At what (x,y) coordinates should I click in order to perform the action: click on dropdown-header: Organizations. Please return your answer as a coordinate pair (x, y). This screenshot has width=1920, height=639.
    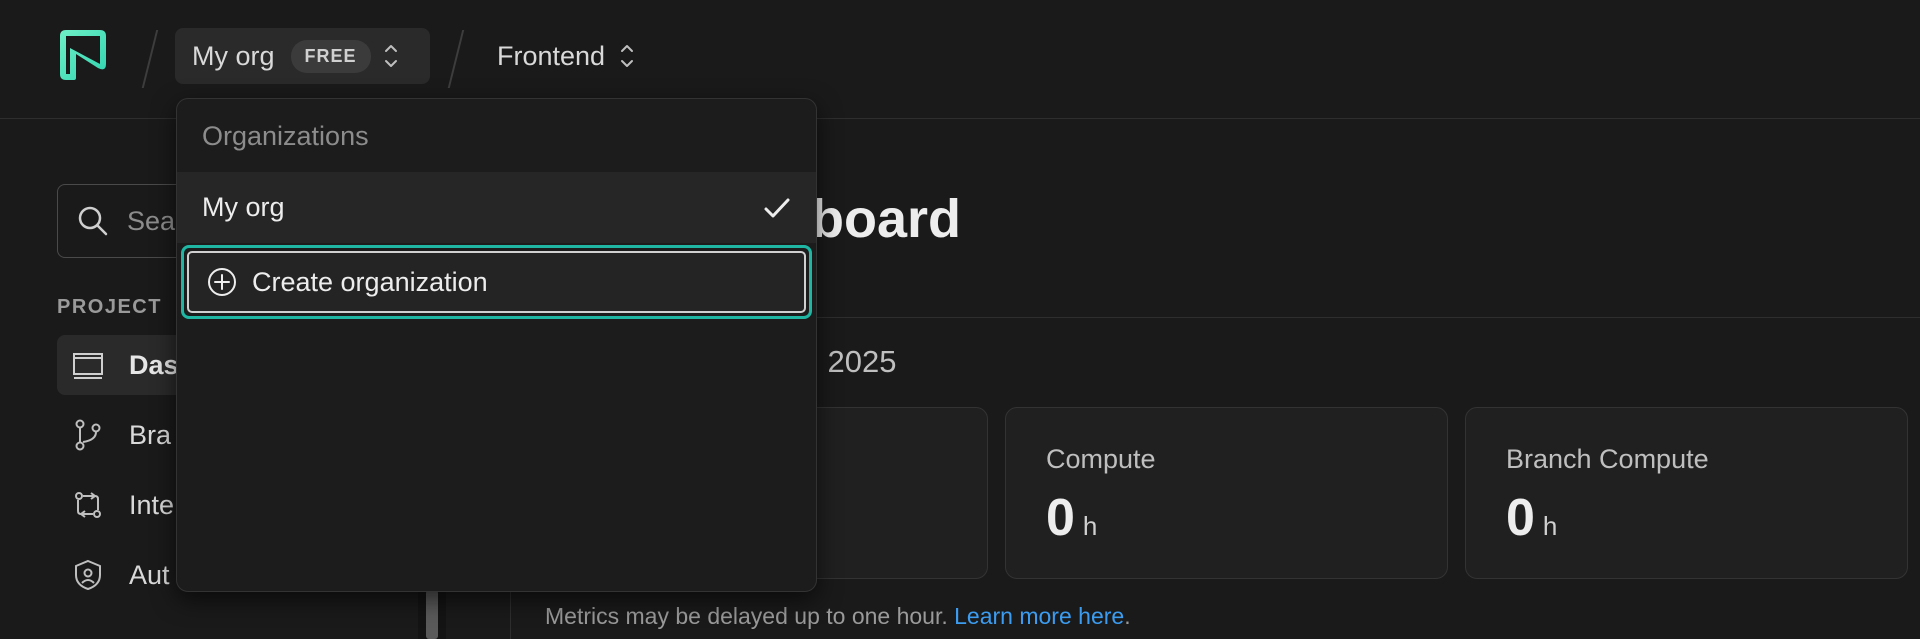
    Looking at the image, I should click on (285, 136).